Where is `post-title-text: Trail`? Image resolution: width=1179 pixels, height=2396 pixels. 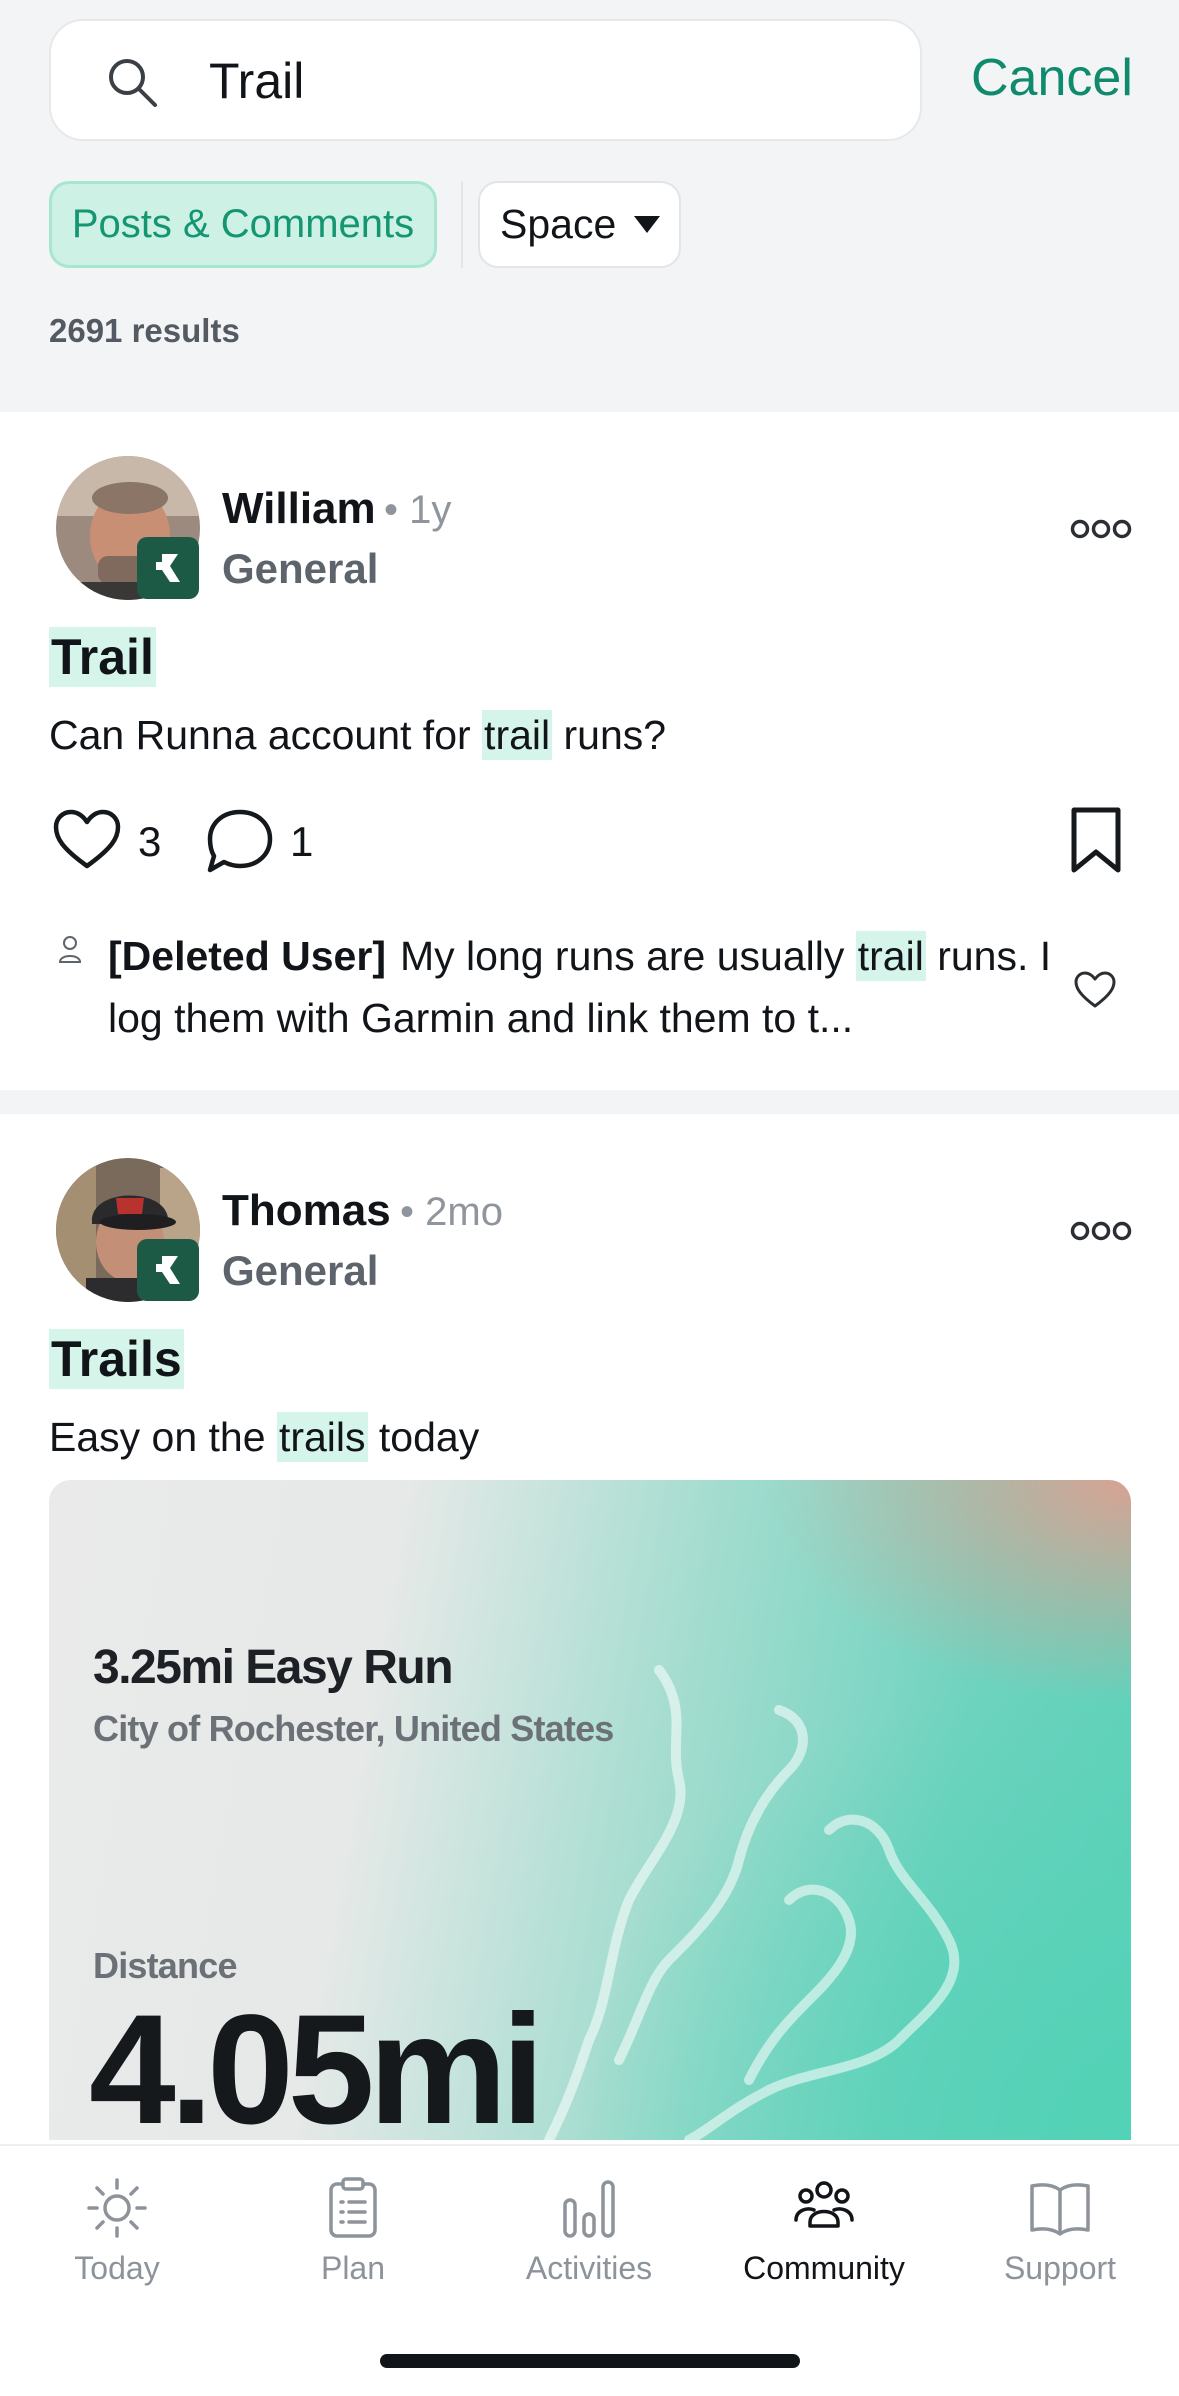 post-title-text: Trail is located at coordinates (102, 657).